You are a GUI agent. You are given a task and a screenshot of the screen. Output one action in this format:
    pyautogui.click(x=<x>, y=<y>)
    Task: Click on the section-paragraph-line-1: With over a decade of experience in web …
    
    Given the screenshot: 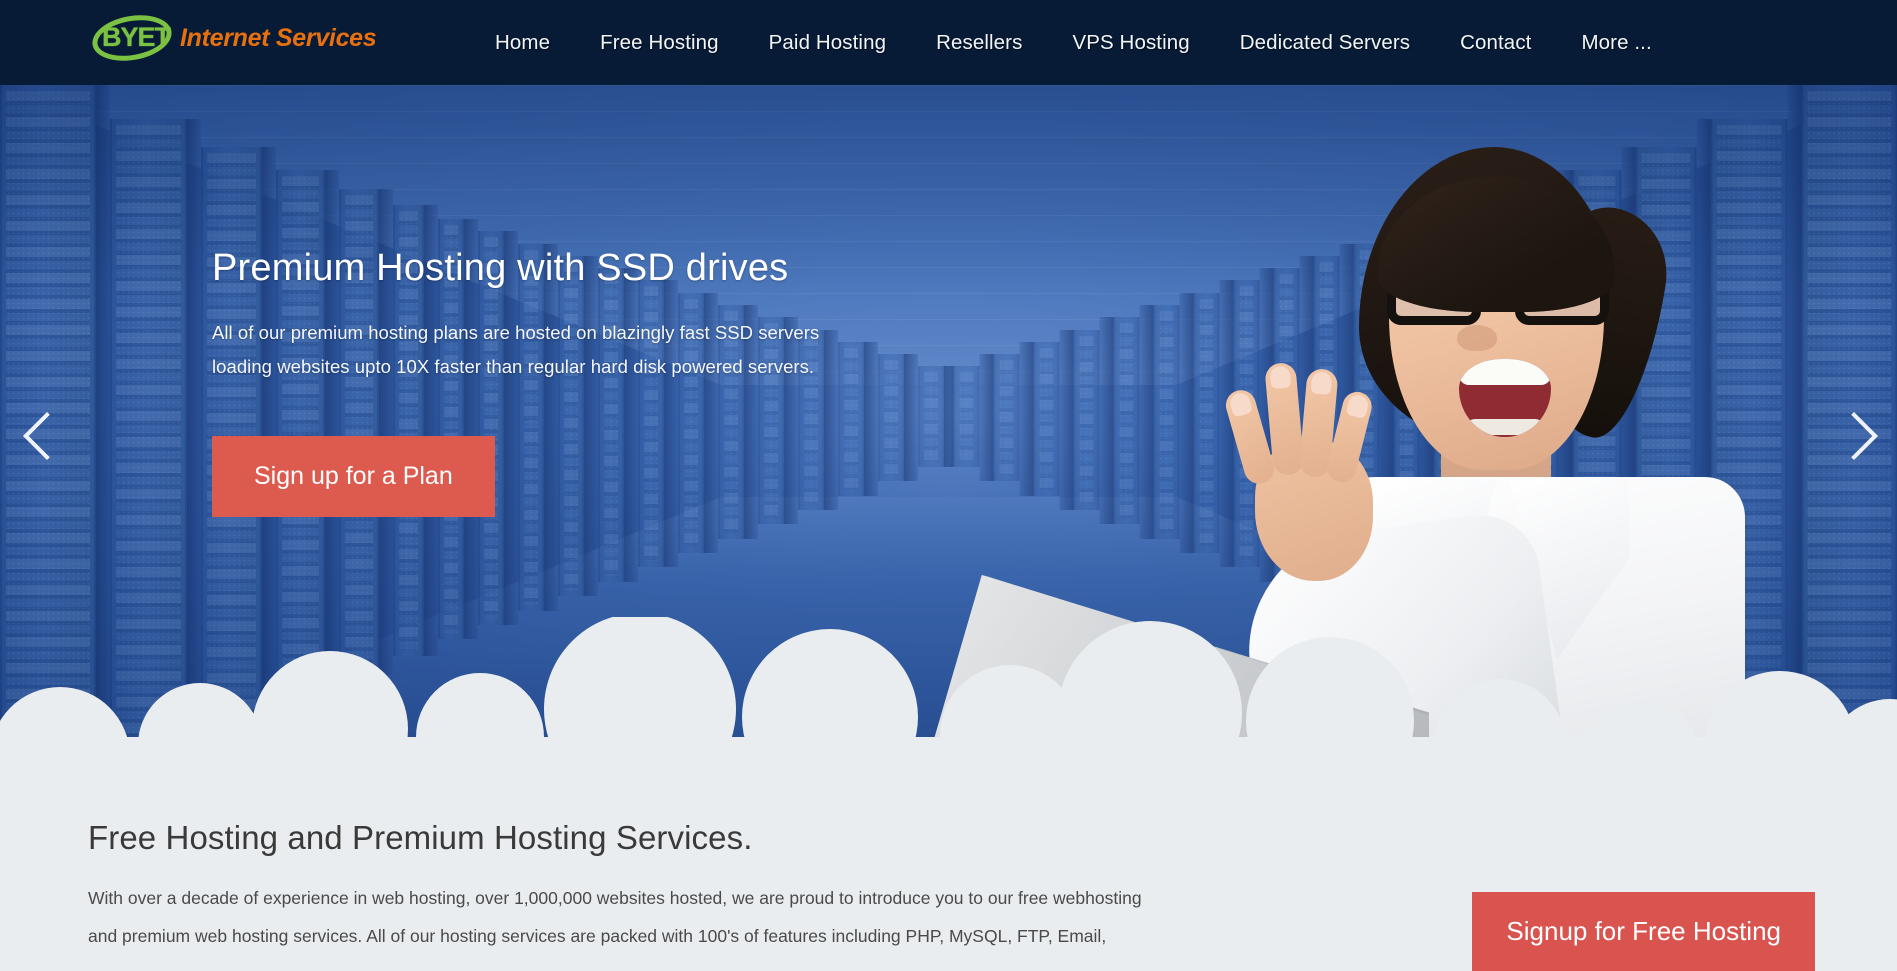 What is the action you would take?
    pyautogui.click(x=733, y=898)
    